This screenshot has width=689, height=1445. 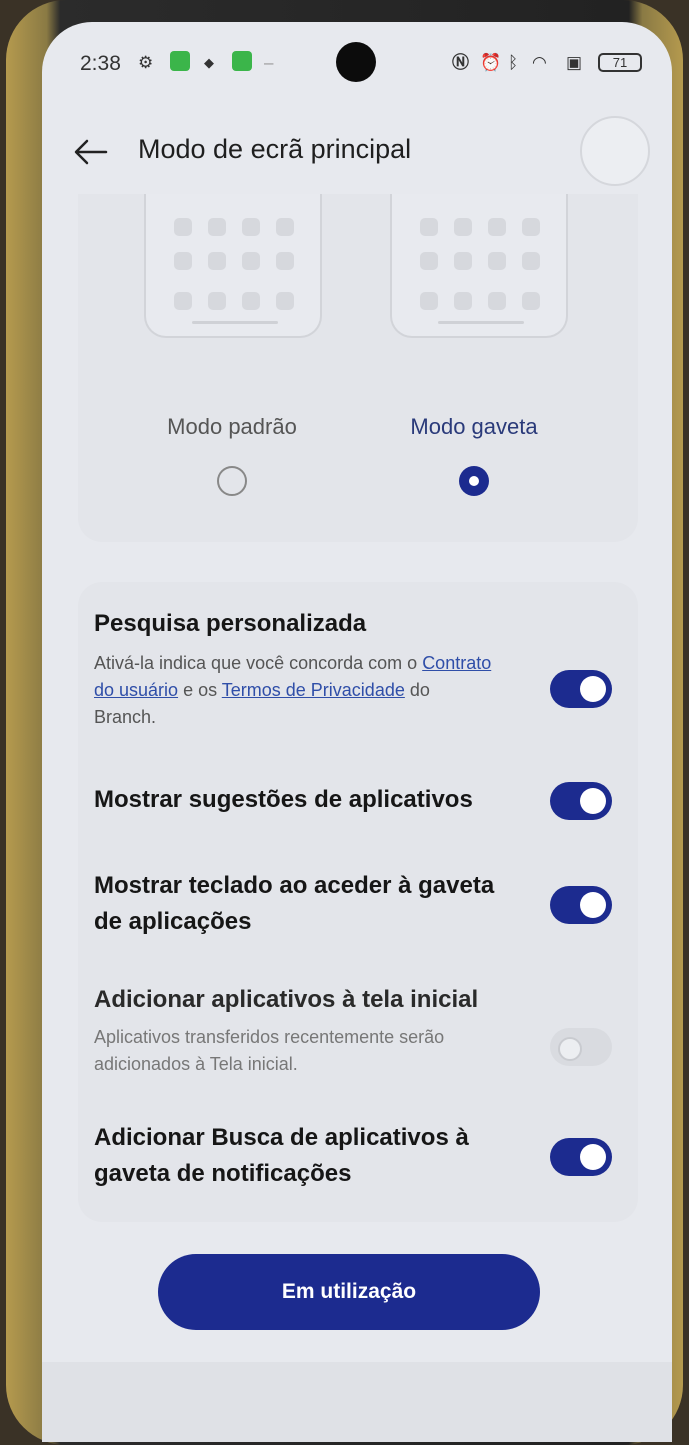 I want to click on standard-mode-option: Modo padrão, so click(x=232, y=454).